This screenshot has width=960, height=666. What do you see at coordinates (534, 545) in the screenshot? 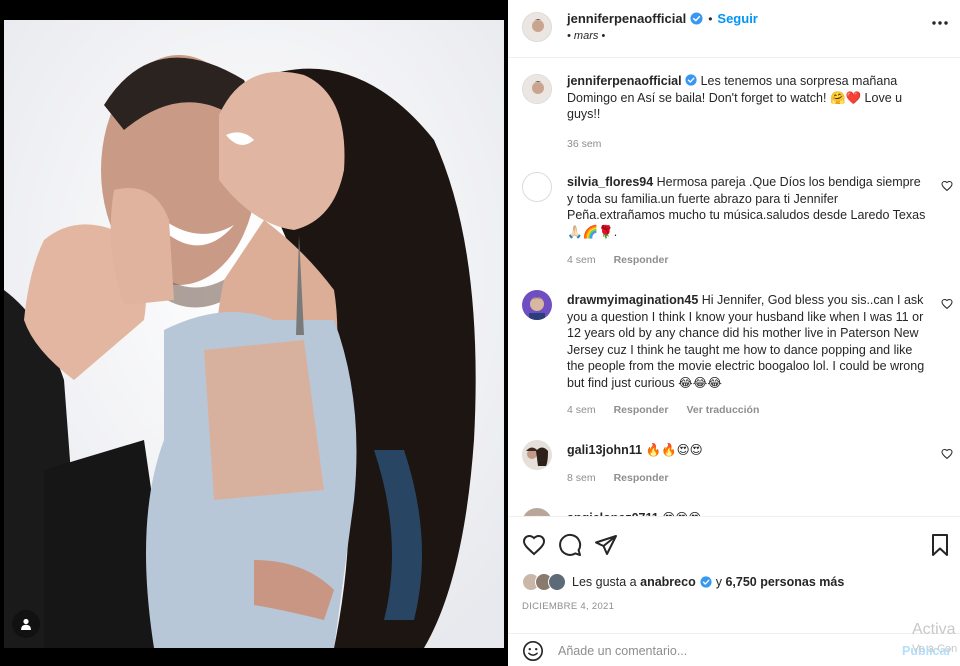
I see `like-heart-icon` at bounding box center [534, 545].